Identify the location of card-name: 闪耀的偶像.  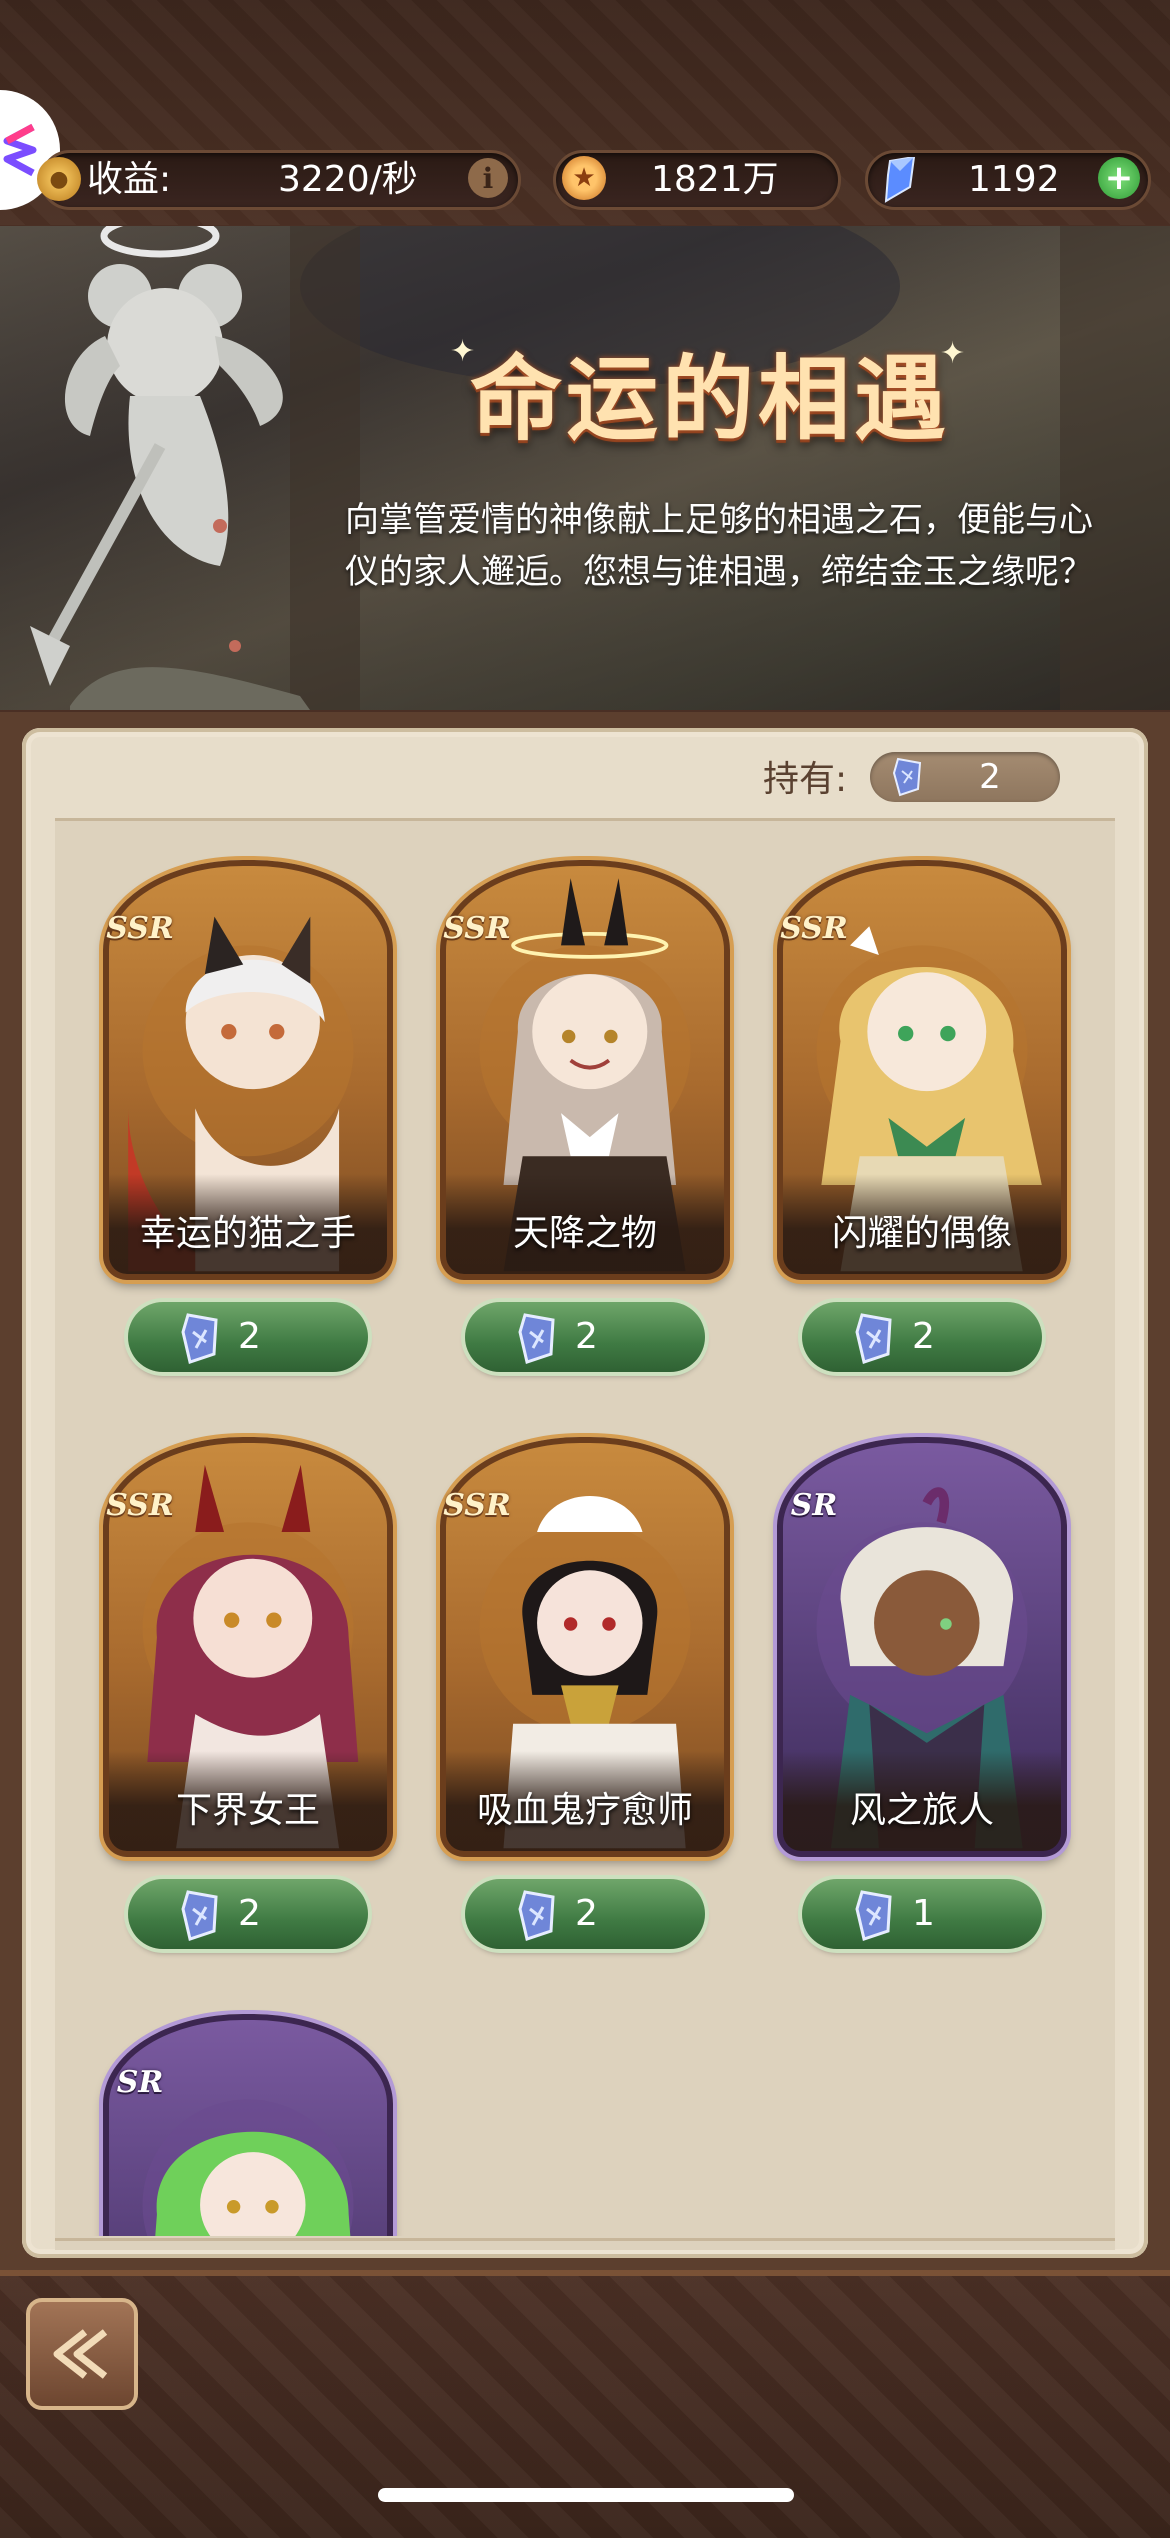
(921, 1233).